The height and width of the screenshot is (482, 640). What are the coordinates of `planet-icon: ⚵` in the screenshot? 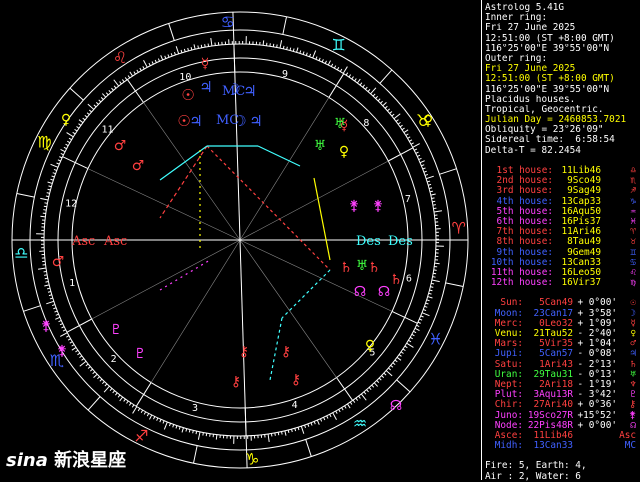 It's located at (46, 326).